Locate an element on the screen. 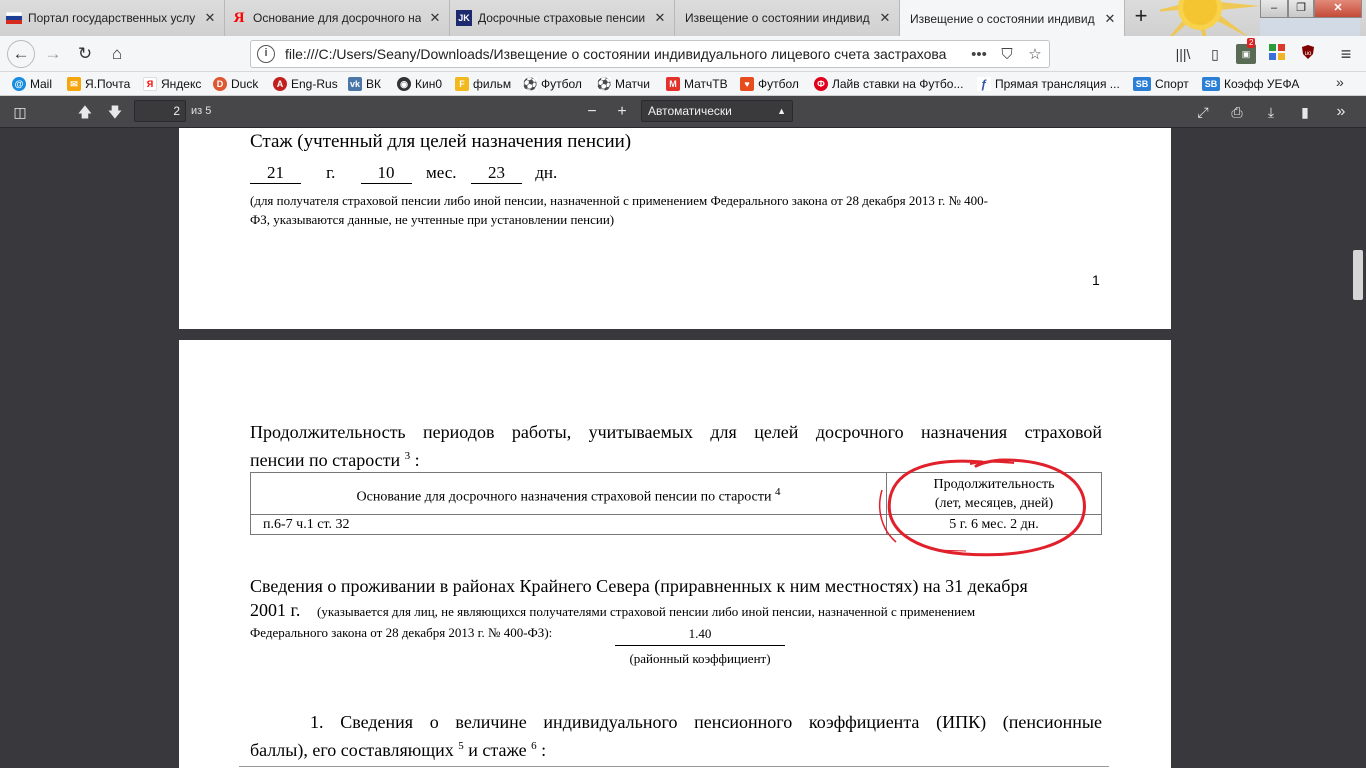 Image resolution: width=1366 pixels, height=768 pixels. duckduckgo-icon: D is located at coordinates (220, 84).